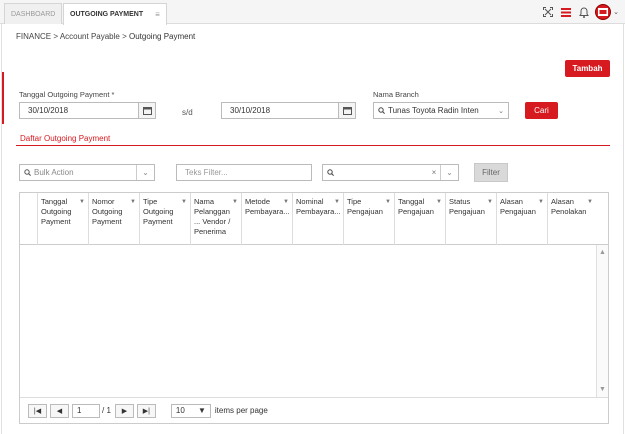 The image size is (625, 434). Describe the element at coordinates (190, 410) in the screenshot. I see `page-size-select: 10 ▼` at that location.